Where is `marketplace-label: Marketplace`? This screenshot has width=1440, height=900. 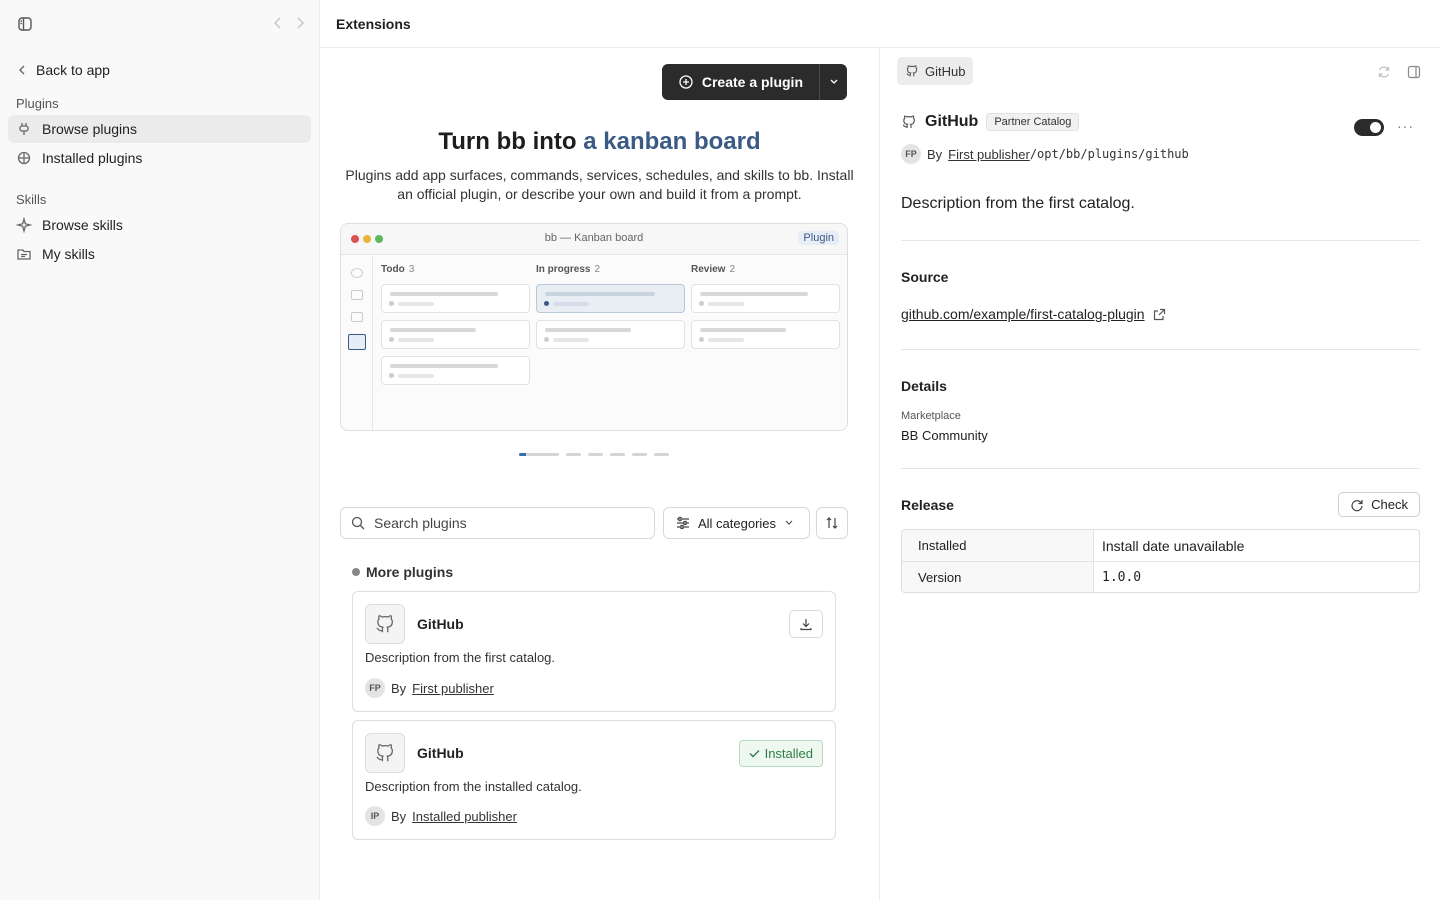
marketplace-label: Marketplace is located at coordinates (931, 416).